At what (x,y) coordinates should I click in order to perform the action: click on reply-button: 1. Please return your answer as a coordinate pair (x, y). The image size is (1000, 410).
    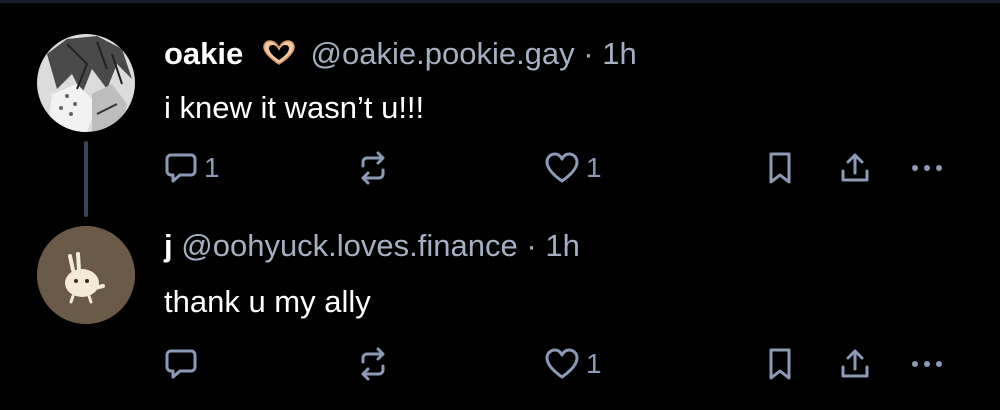
    Looking at the image, I should click on (192, 168).